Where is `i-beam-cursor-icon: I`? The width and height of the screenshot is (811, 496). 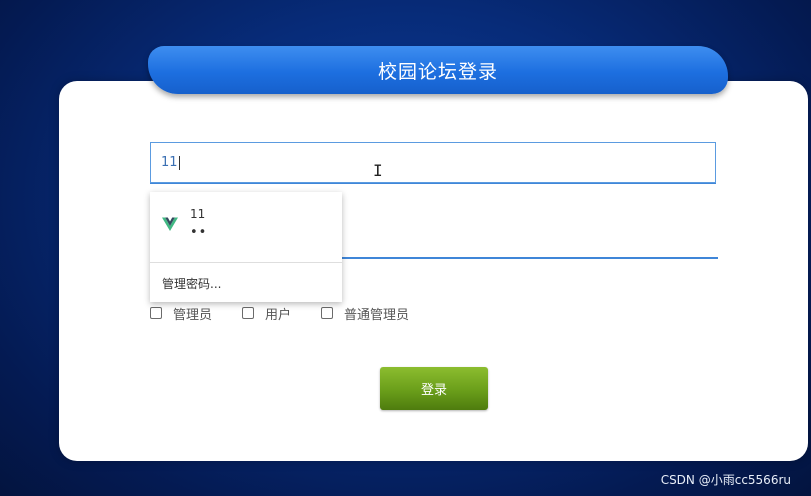
i-beam-cursor-icon: I is located at coordinates (378, 170).